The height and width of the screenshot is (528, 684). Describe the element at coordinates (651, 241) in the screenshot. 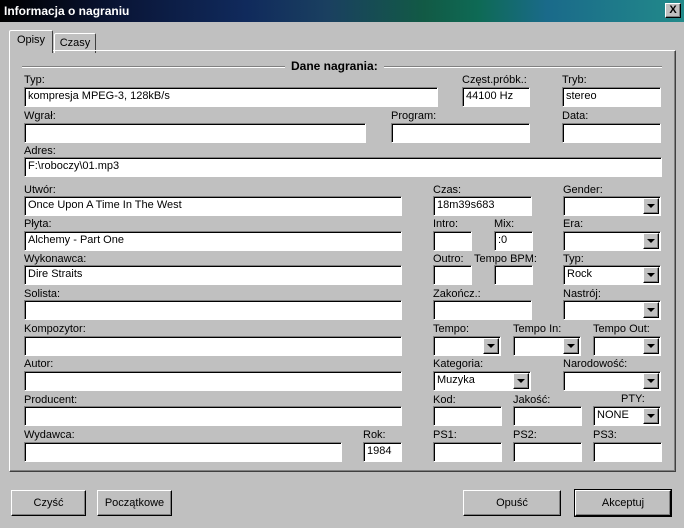

I see `era-dropdown-button` at that location.